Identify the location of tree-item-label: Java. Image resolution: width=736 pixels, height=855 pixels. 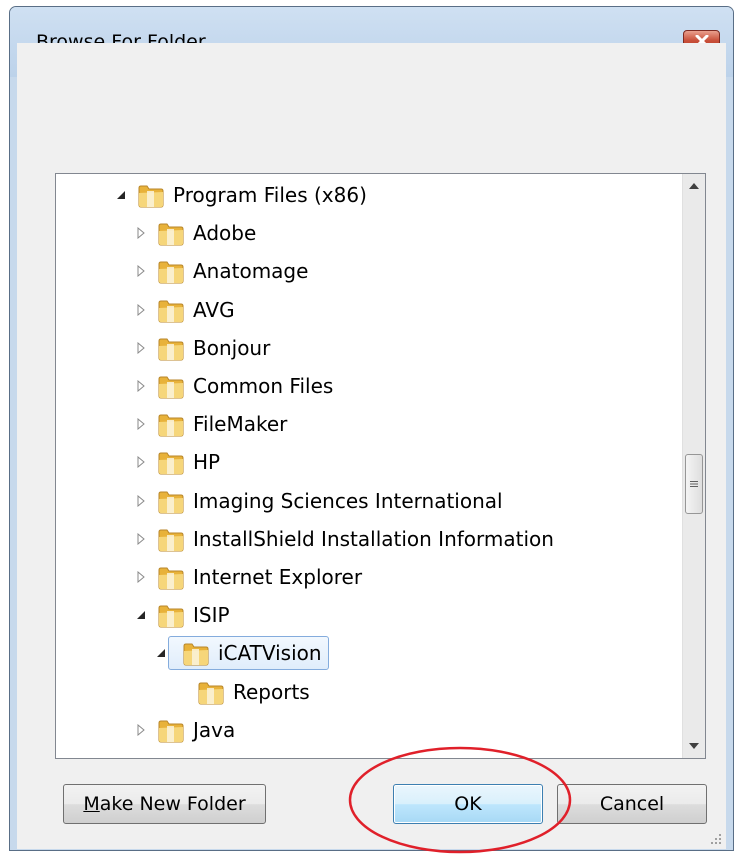
(214, 729).